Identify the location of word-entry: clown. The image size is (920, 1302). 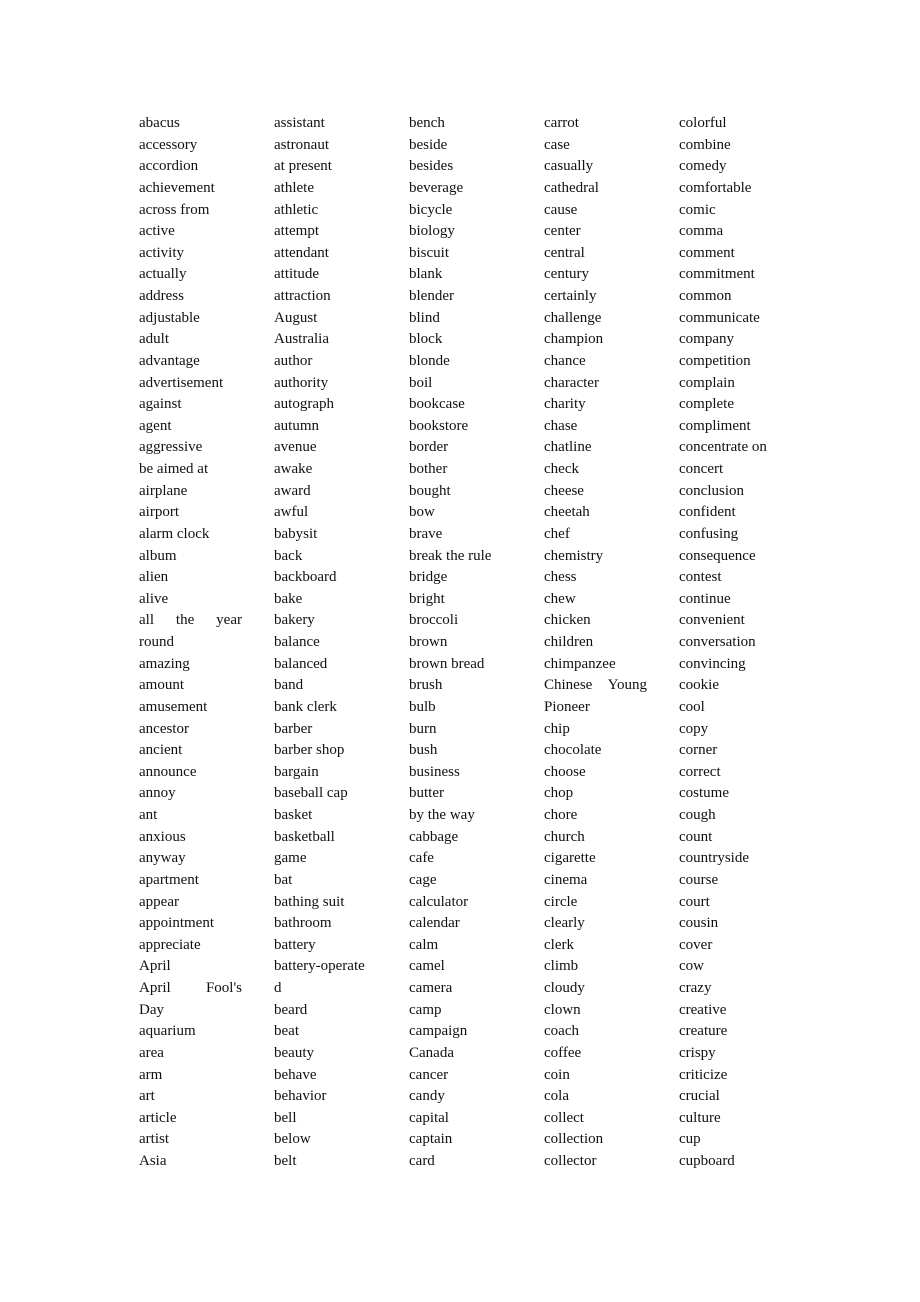
(562, 1009).